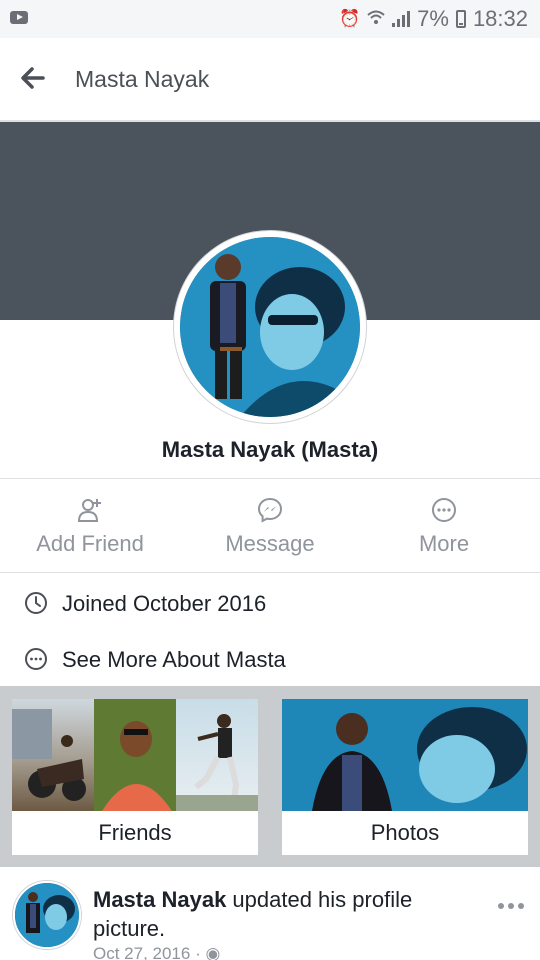 This screenshot has height=960, width=540. I want to click on profile-picture-image, so click(270, 327).